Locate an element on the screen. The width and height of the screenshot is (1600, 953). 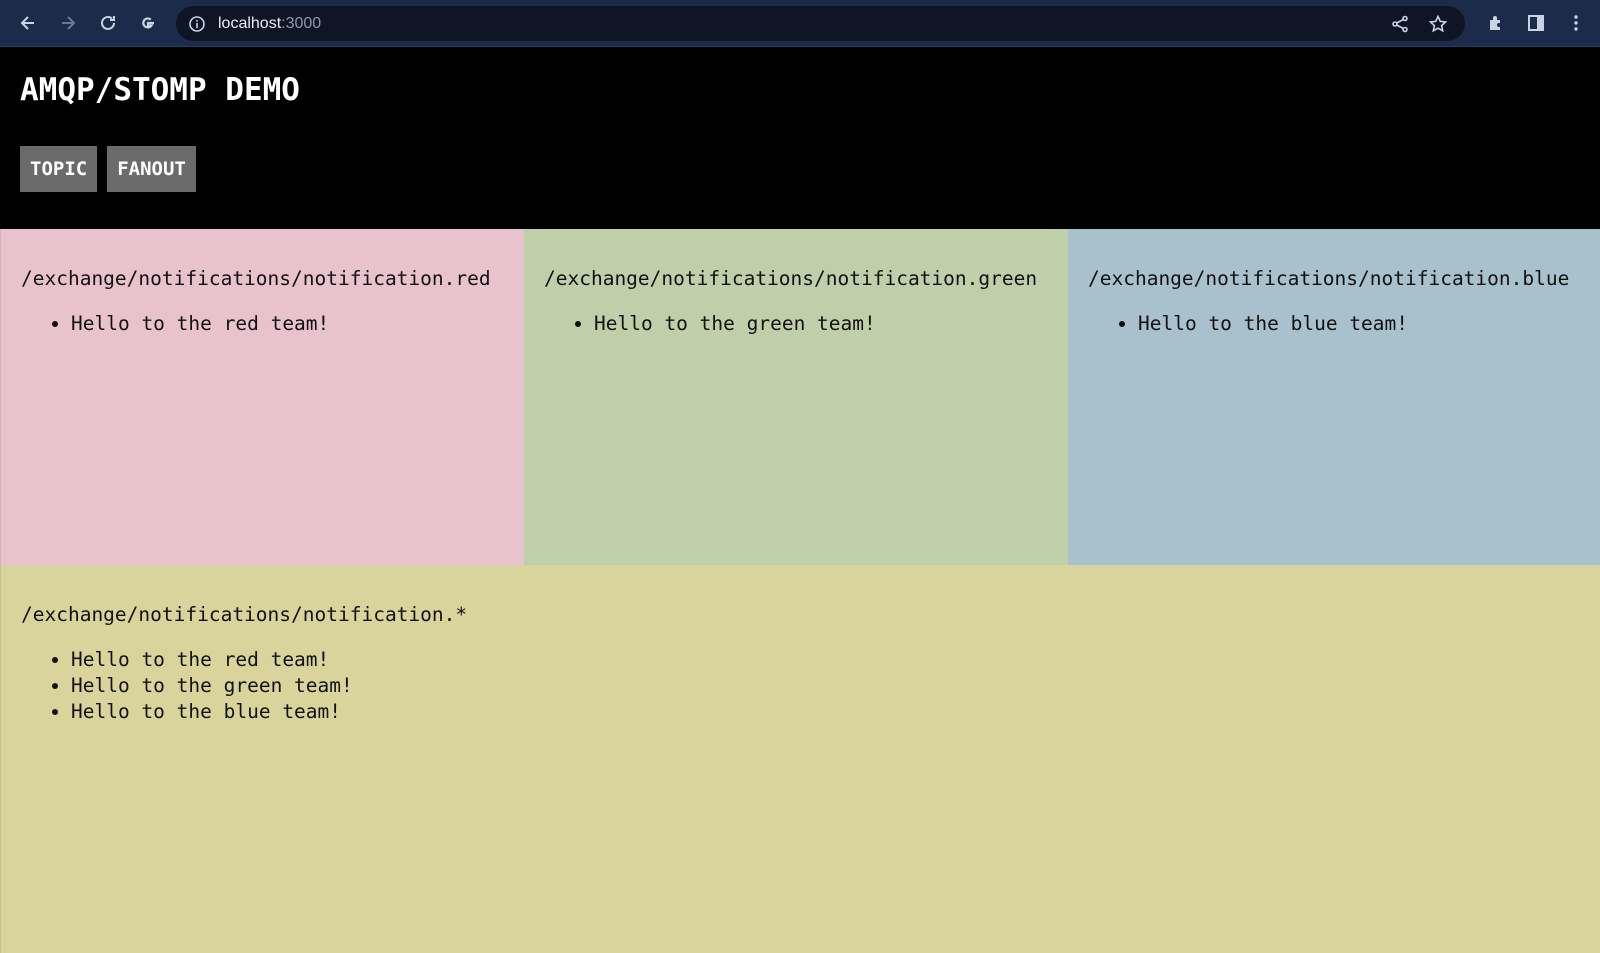
address-bar: localhost:3000 is located at coordinates (820, 23).